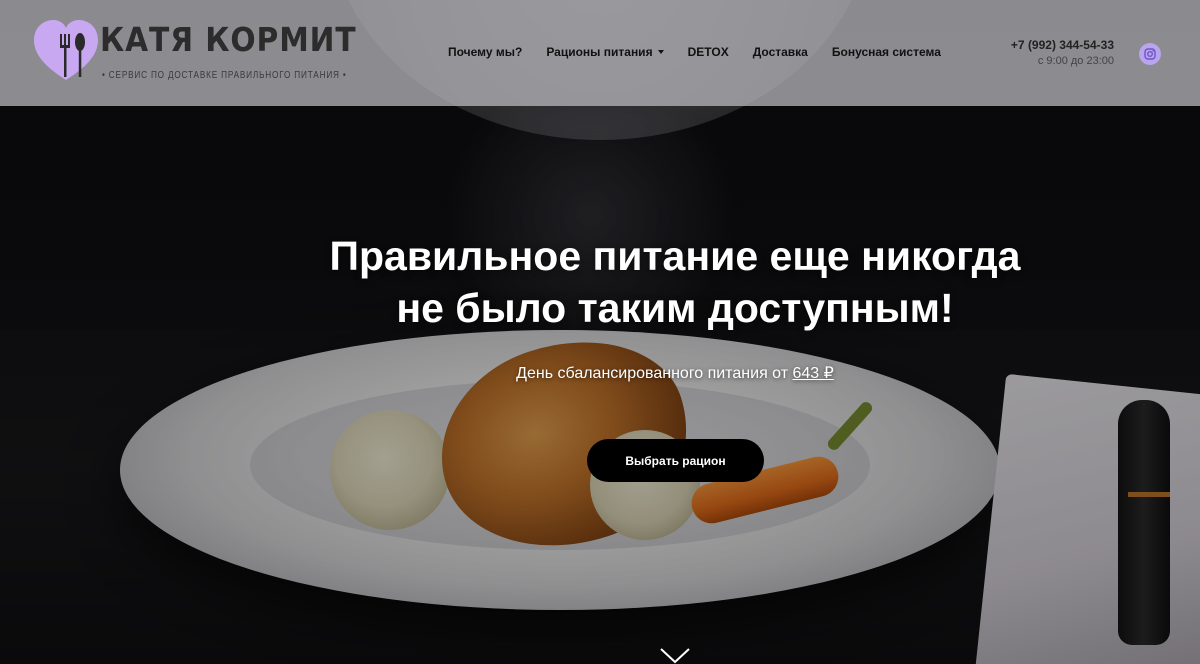 This screenshot has height=664, width=1200. What do you see at coordinates (675, 656) in the screenshot?
I see `chevron-down-icon` at bounding box center [675, 656].